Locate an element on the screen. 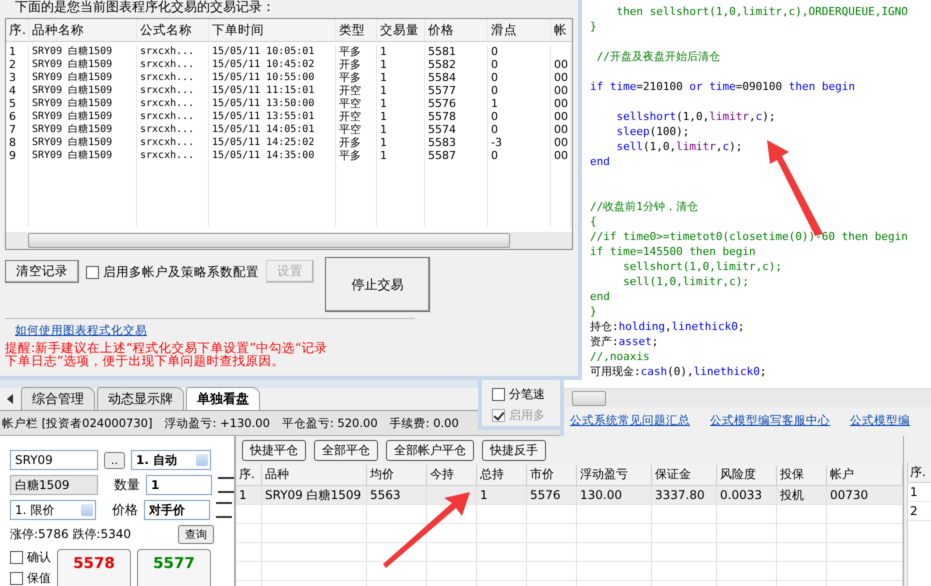  table-cell: 130.00 is located at coordinates (614, 495).